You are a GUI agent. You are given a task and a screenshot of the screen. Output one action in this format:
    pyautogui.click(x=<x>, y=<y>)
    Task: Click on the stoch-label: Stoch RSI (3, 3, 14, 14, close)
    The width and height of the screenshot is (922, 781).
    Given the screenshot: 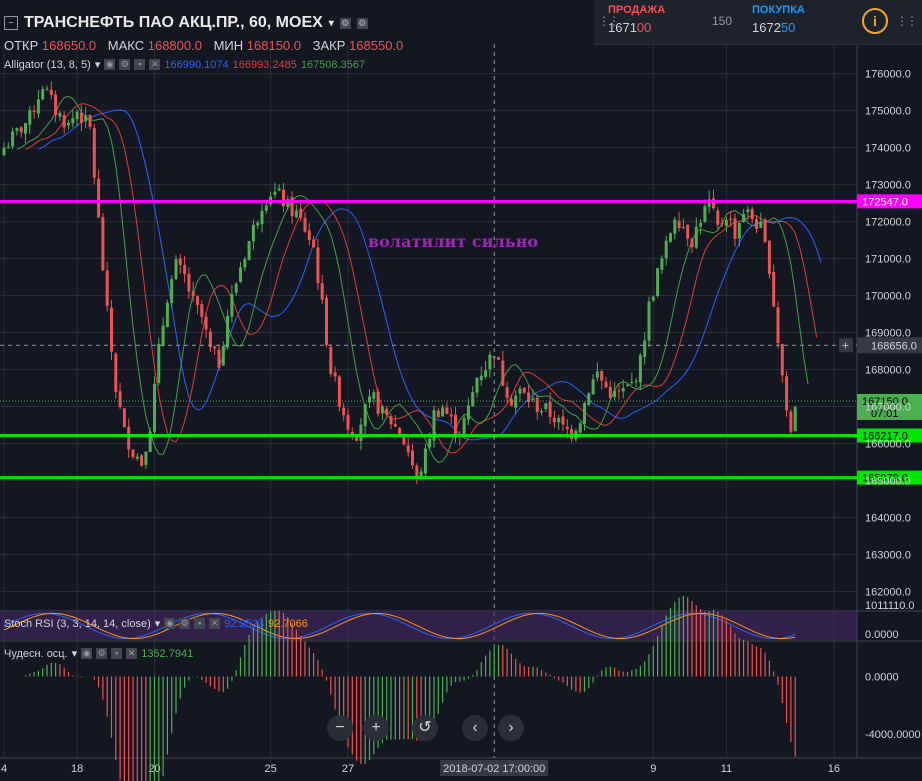 What is the action you would take?
    pyautogui.click(x=77, y=624)
    